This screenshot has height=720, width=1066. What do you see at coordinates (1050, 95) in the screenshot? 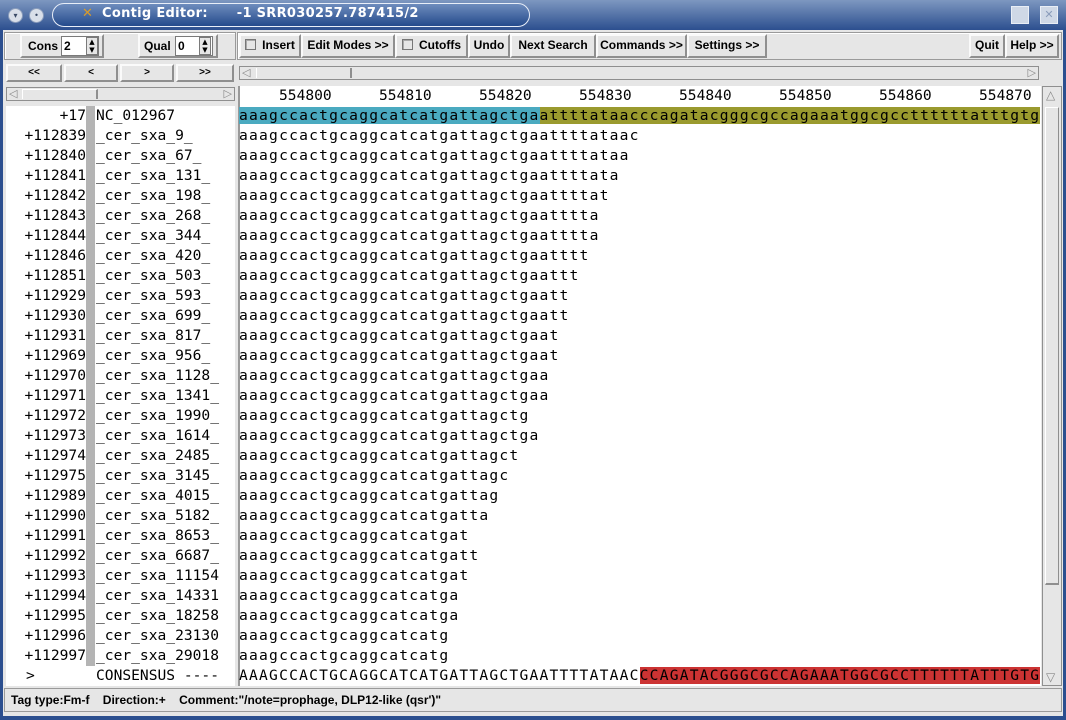
I see `scroll-up-icon: △` at bounding box center [1050, 95].